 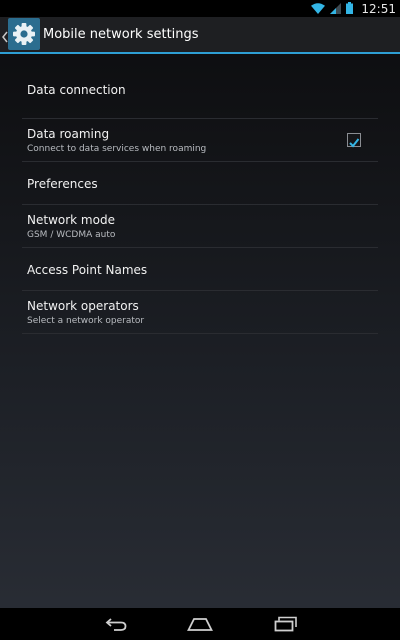 What do you see at coordinates (378, 8) in the screenshot?
I see `status-time: 12:51` at bounding box center [378, 8].